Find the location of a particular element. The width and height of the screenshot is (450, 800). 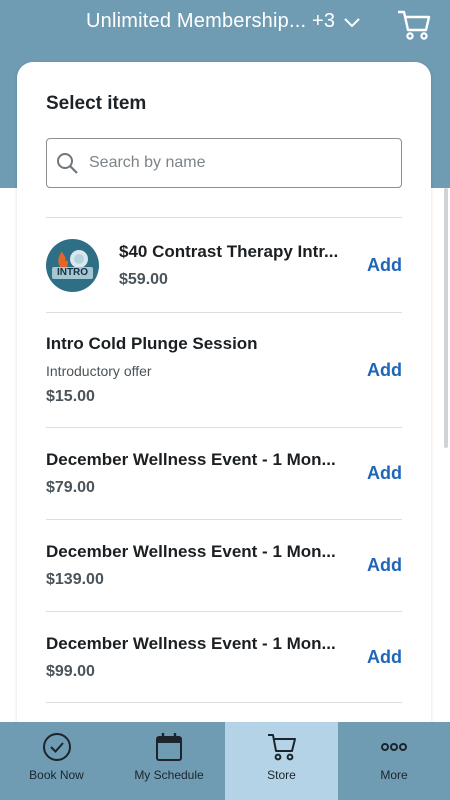

chevron-down-icon is located at coordinates (352, 22).